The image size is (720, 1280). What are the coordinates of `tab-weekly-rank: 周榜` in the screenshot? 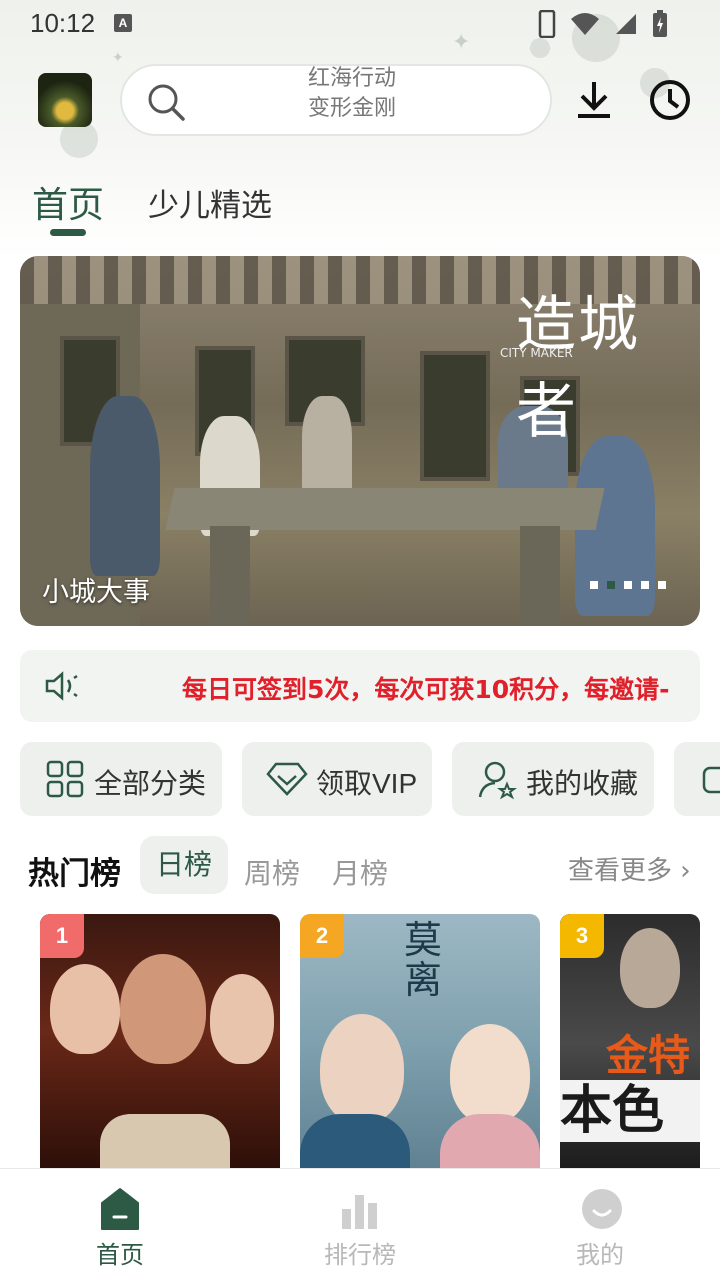 It's located at (272, 872).